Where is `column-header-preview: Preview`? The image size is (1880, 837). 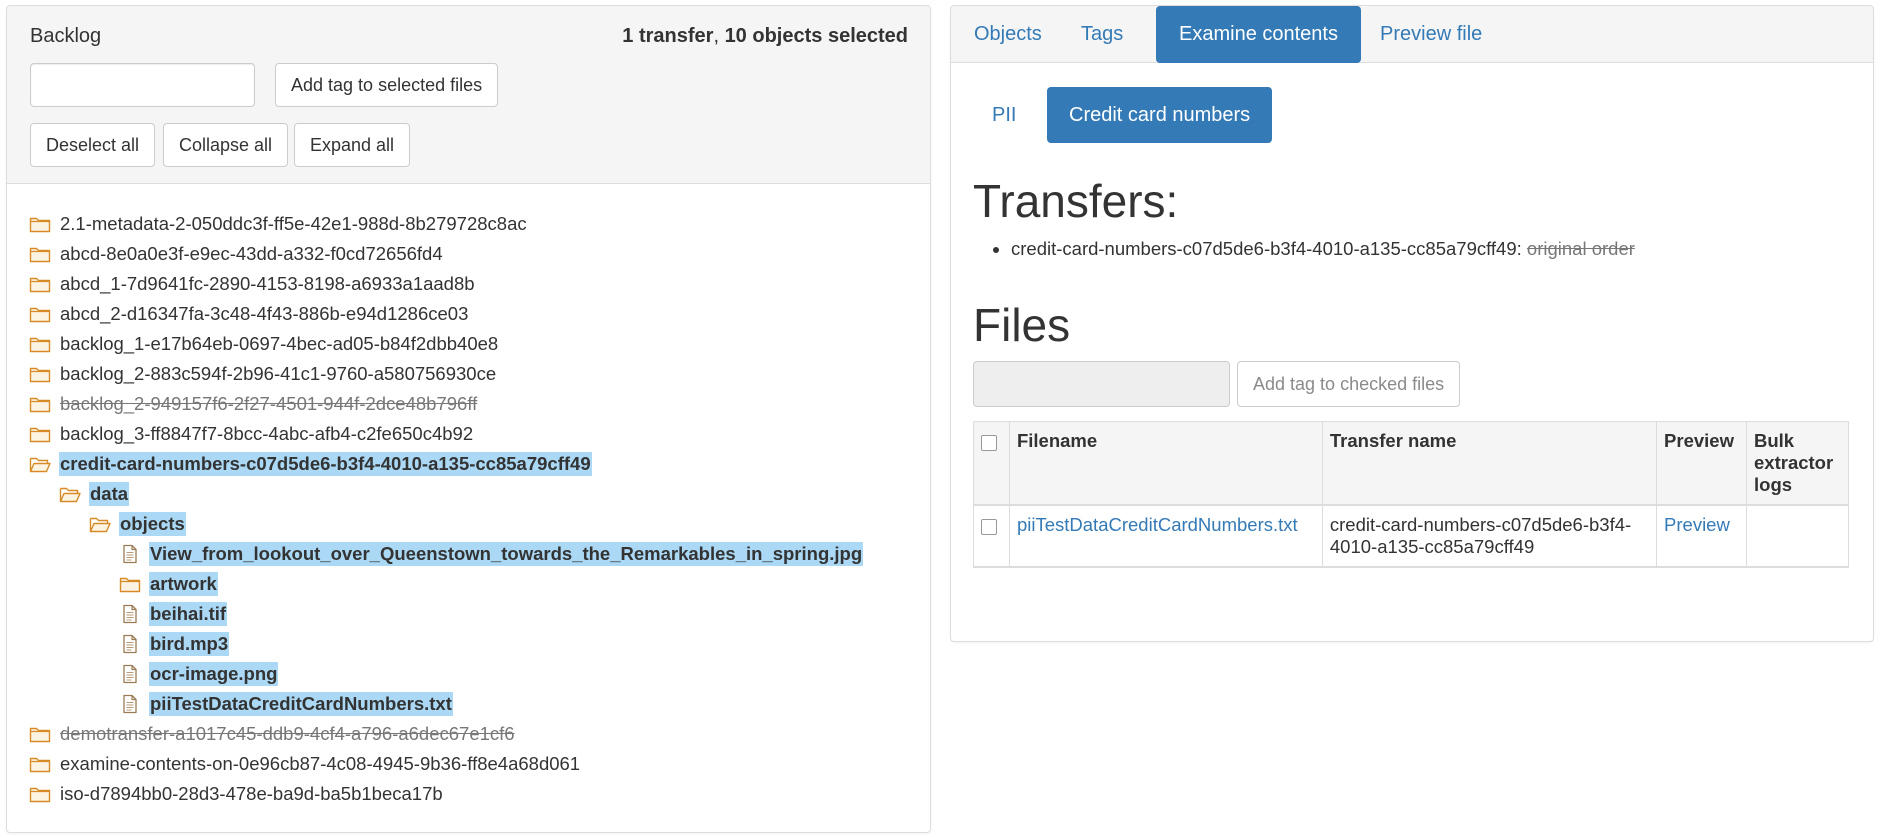
column-header-preview: Preview is located at coordinates (1701, 463).